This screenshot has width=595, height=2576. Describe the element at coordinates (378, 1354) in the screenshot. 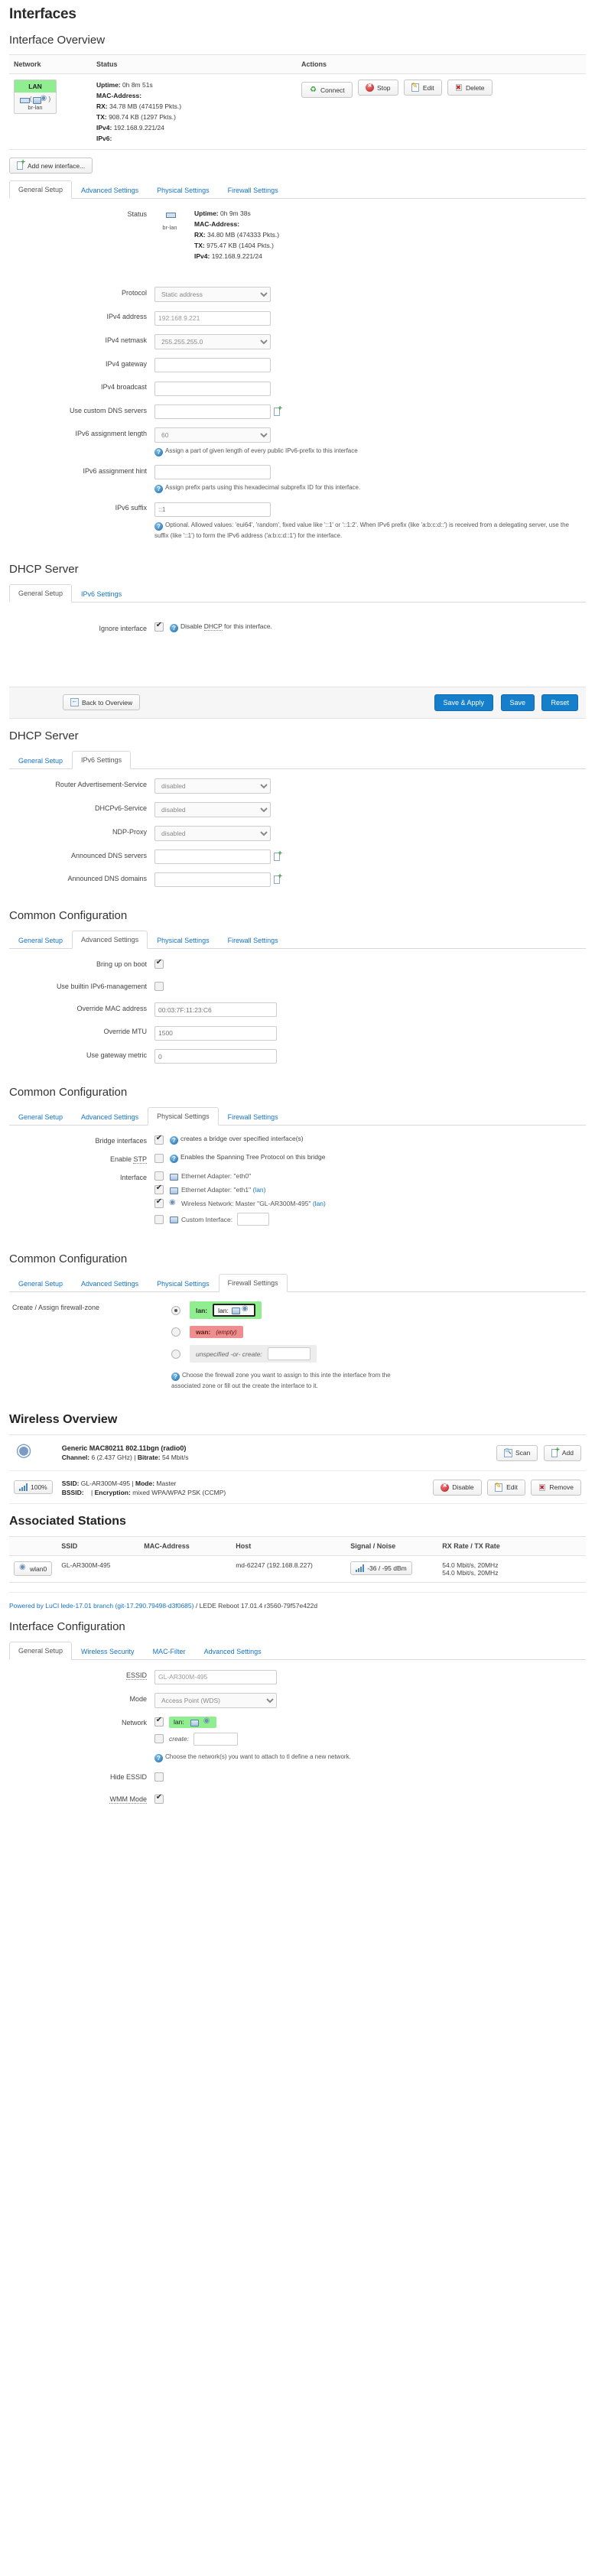

I see `zone-option-unspecified: unspecified -or- create:` at that location.